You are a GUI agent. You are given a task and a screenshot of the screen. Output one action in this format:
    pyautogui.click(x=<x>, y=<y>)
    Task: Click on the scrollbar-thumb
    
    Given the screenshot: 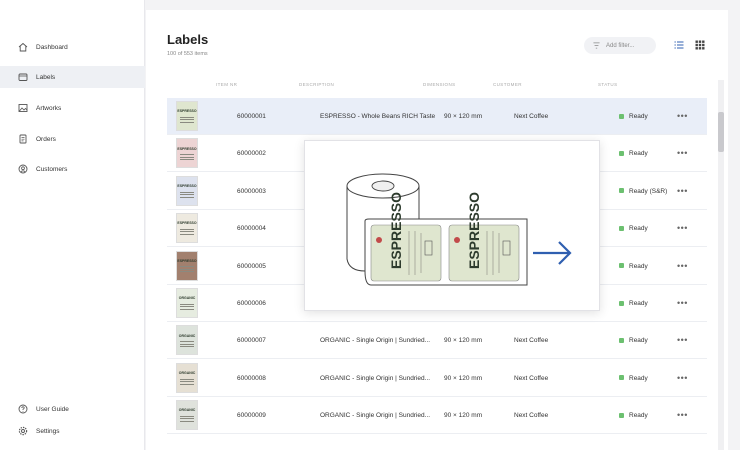 What is the action you would take?
    pyautogui.click(x=721, y=132)
    